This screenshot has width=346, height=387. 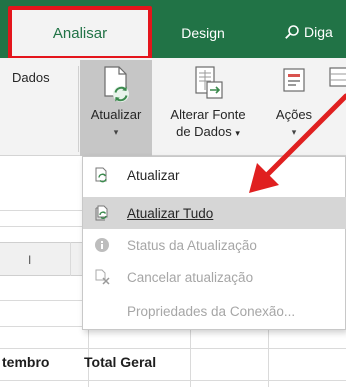 I want to click on info-icon, so click(x=102, y=245).